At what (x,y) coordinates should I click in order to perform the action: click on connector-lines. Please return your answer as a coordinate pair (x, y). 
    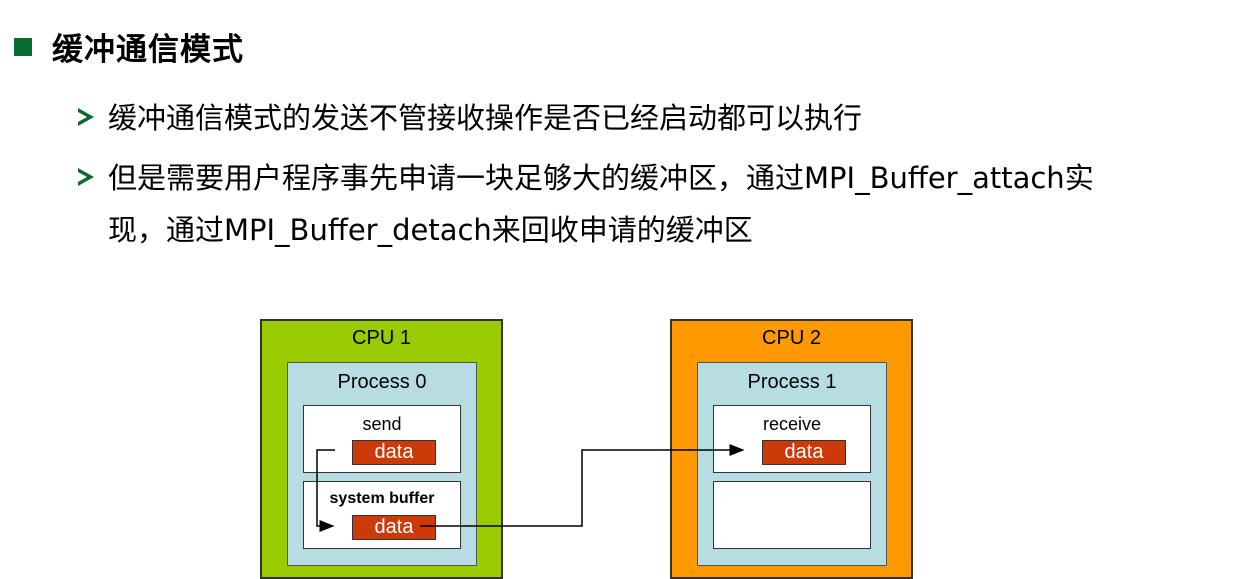
    Looking at the image, I should click on (530, 488).